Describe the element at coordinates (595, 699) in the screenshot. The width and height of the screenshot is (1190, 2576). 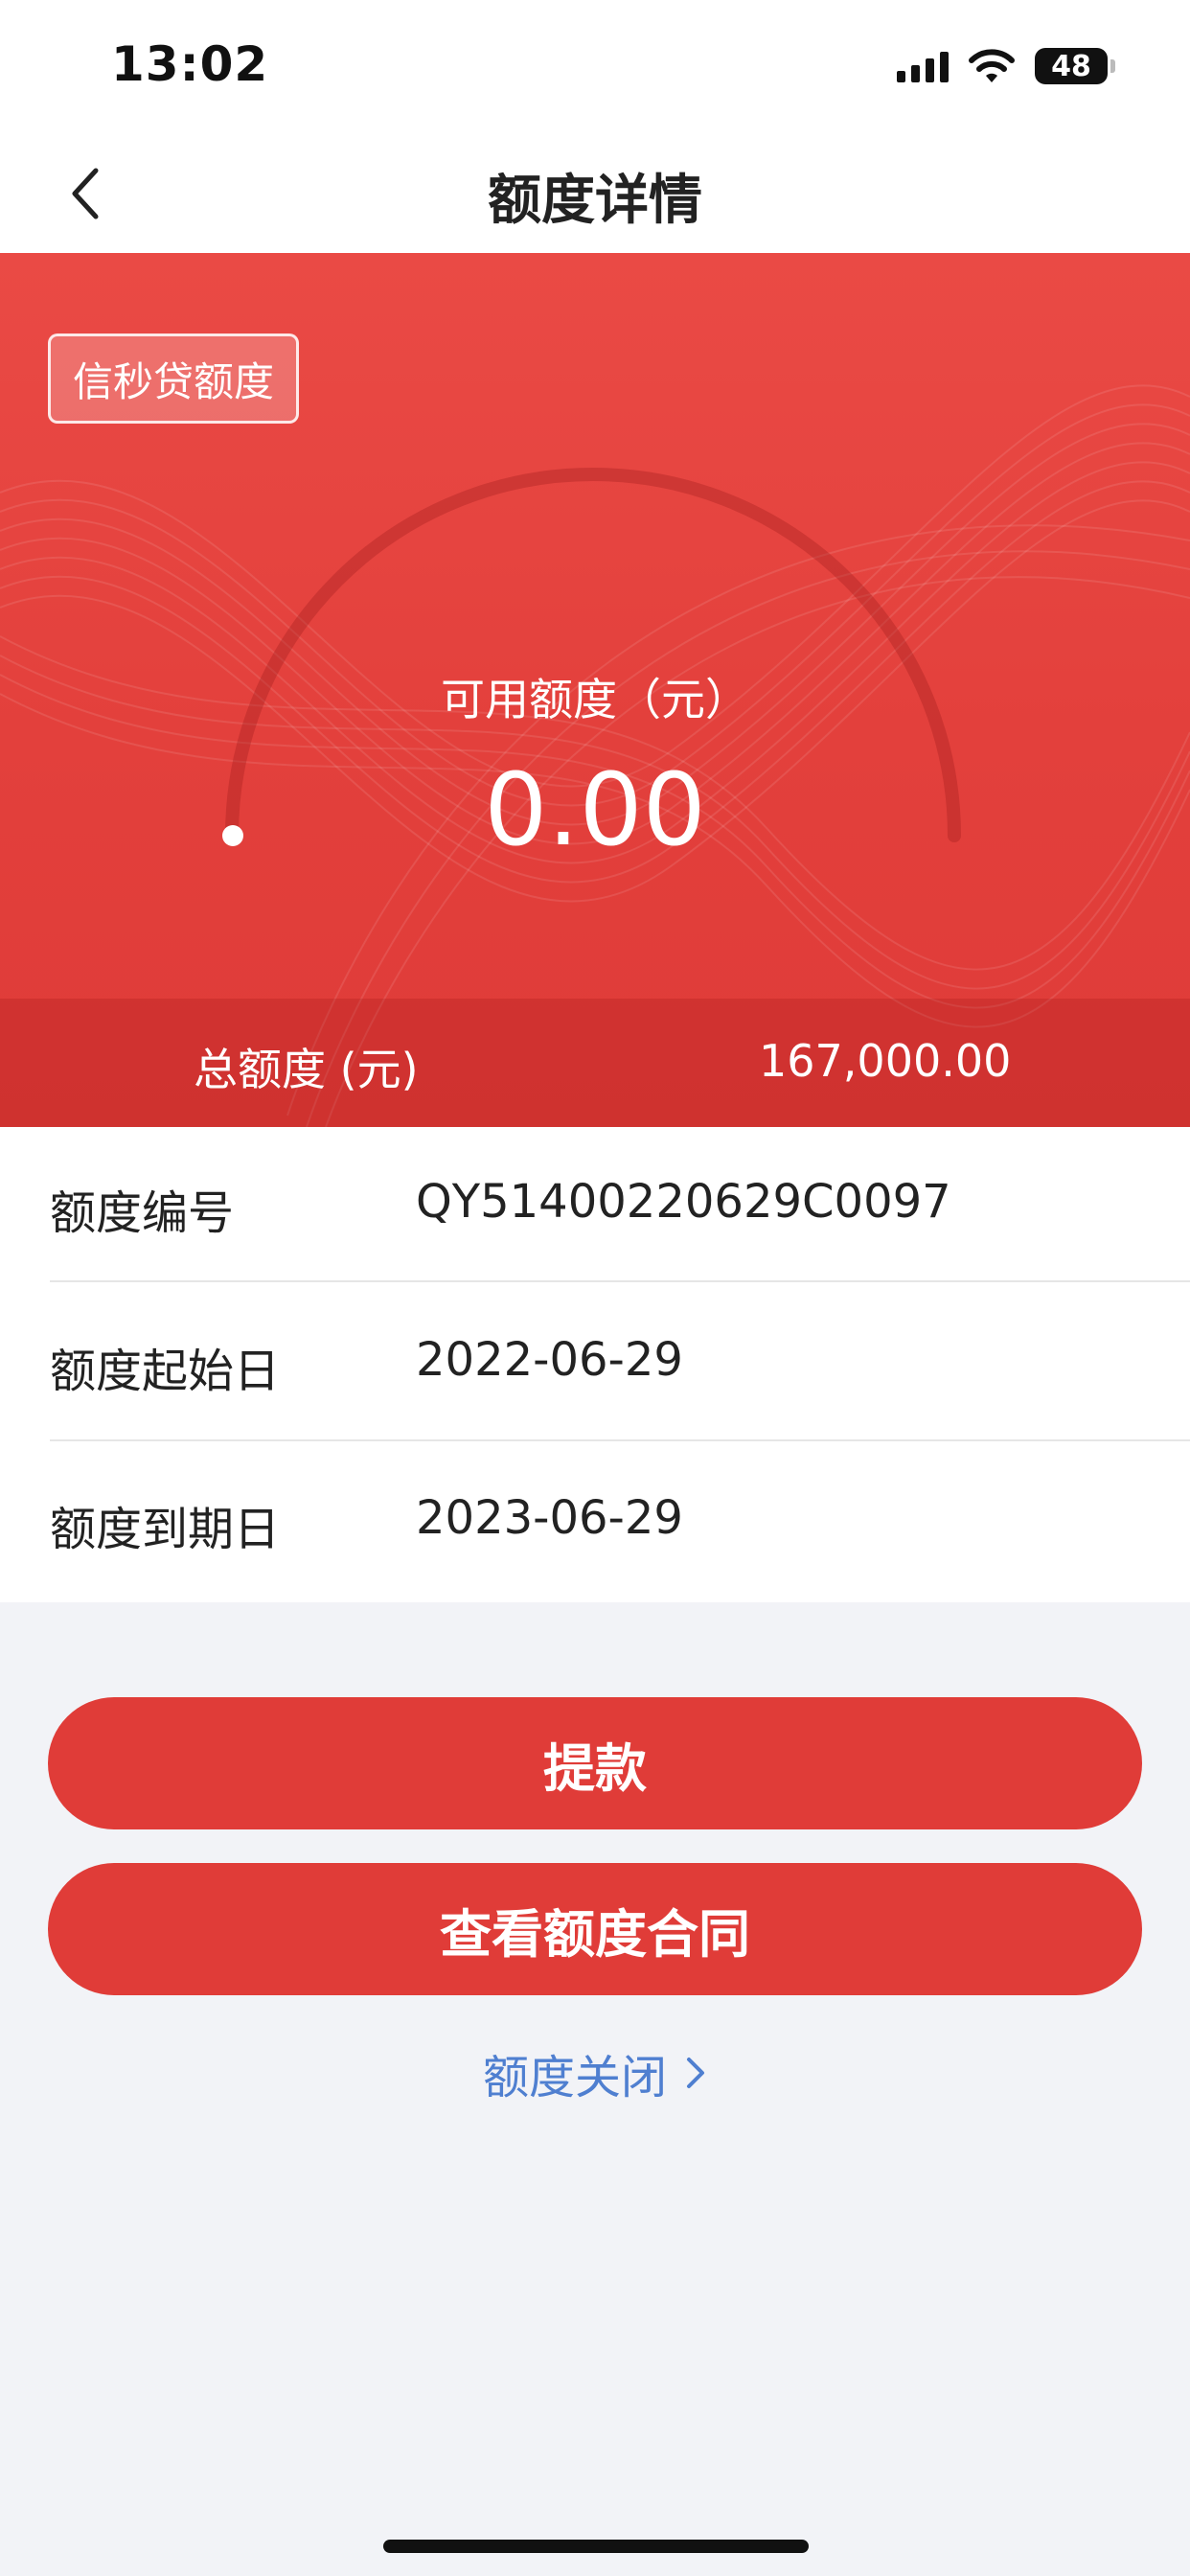
I see `available-limit-label: 可用额度（元）` at that location.